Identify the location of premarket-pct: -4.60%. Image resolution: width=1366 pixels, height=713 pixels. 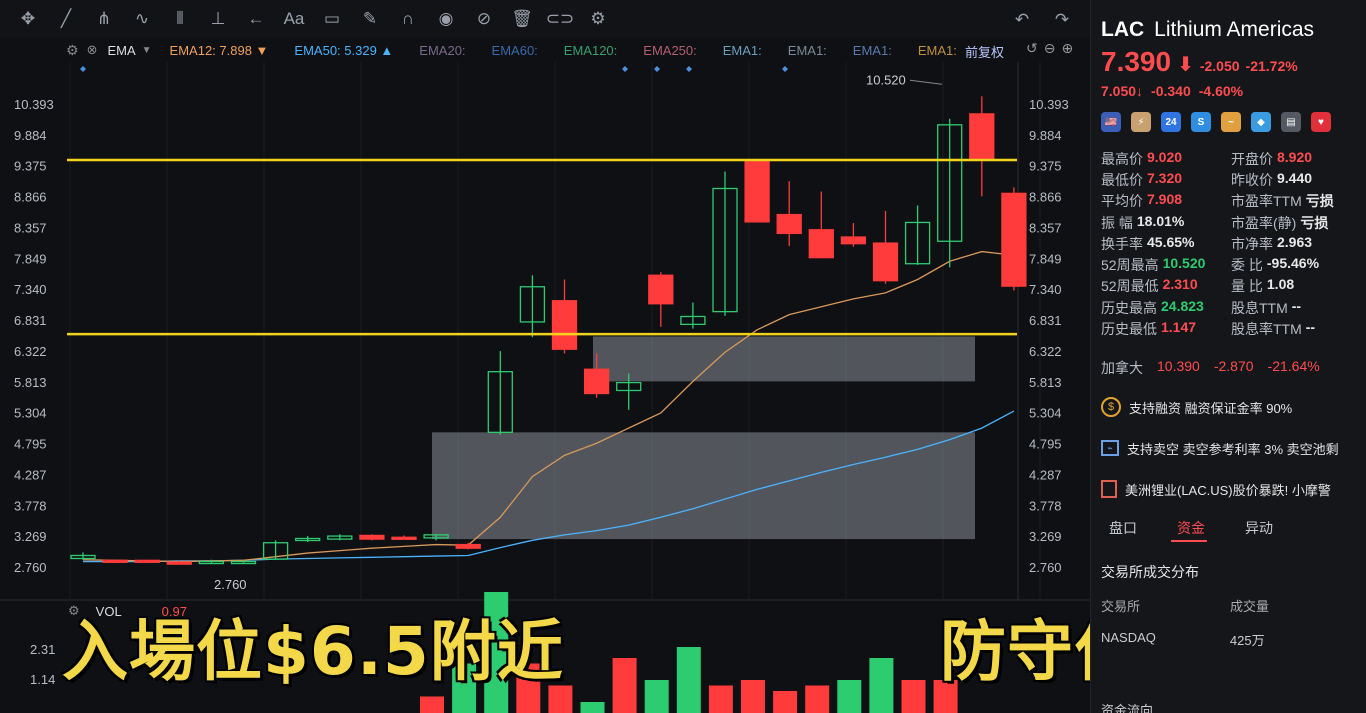
(1221, 91).